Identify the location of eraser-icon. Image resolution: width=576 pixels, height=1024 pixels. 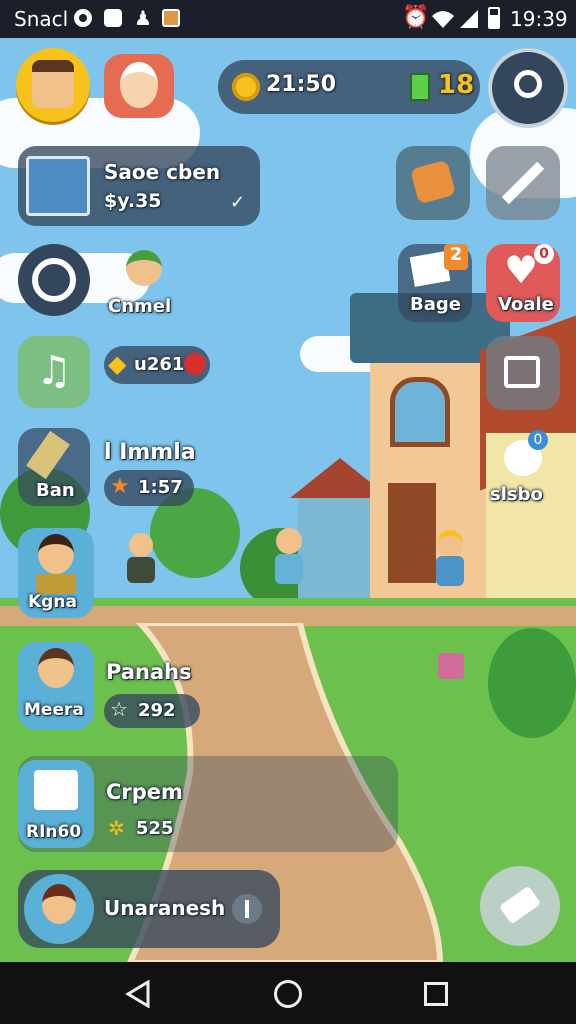
(520, 905).